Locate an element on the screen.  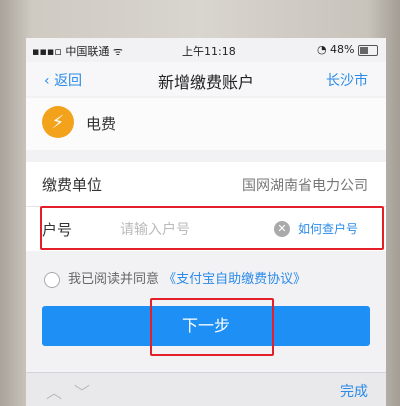
status-carrier: ▪▪▪▫ 中国联通 ᯤ is located at coordinates (77, 51).